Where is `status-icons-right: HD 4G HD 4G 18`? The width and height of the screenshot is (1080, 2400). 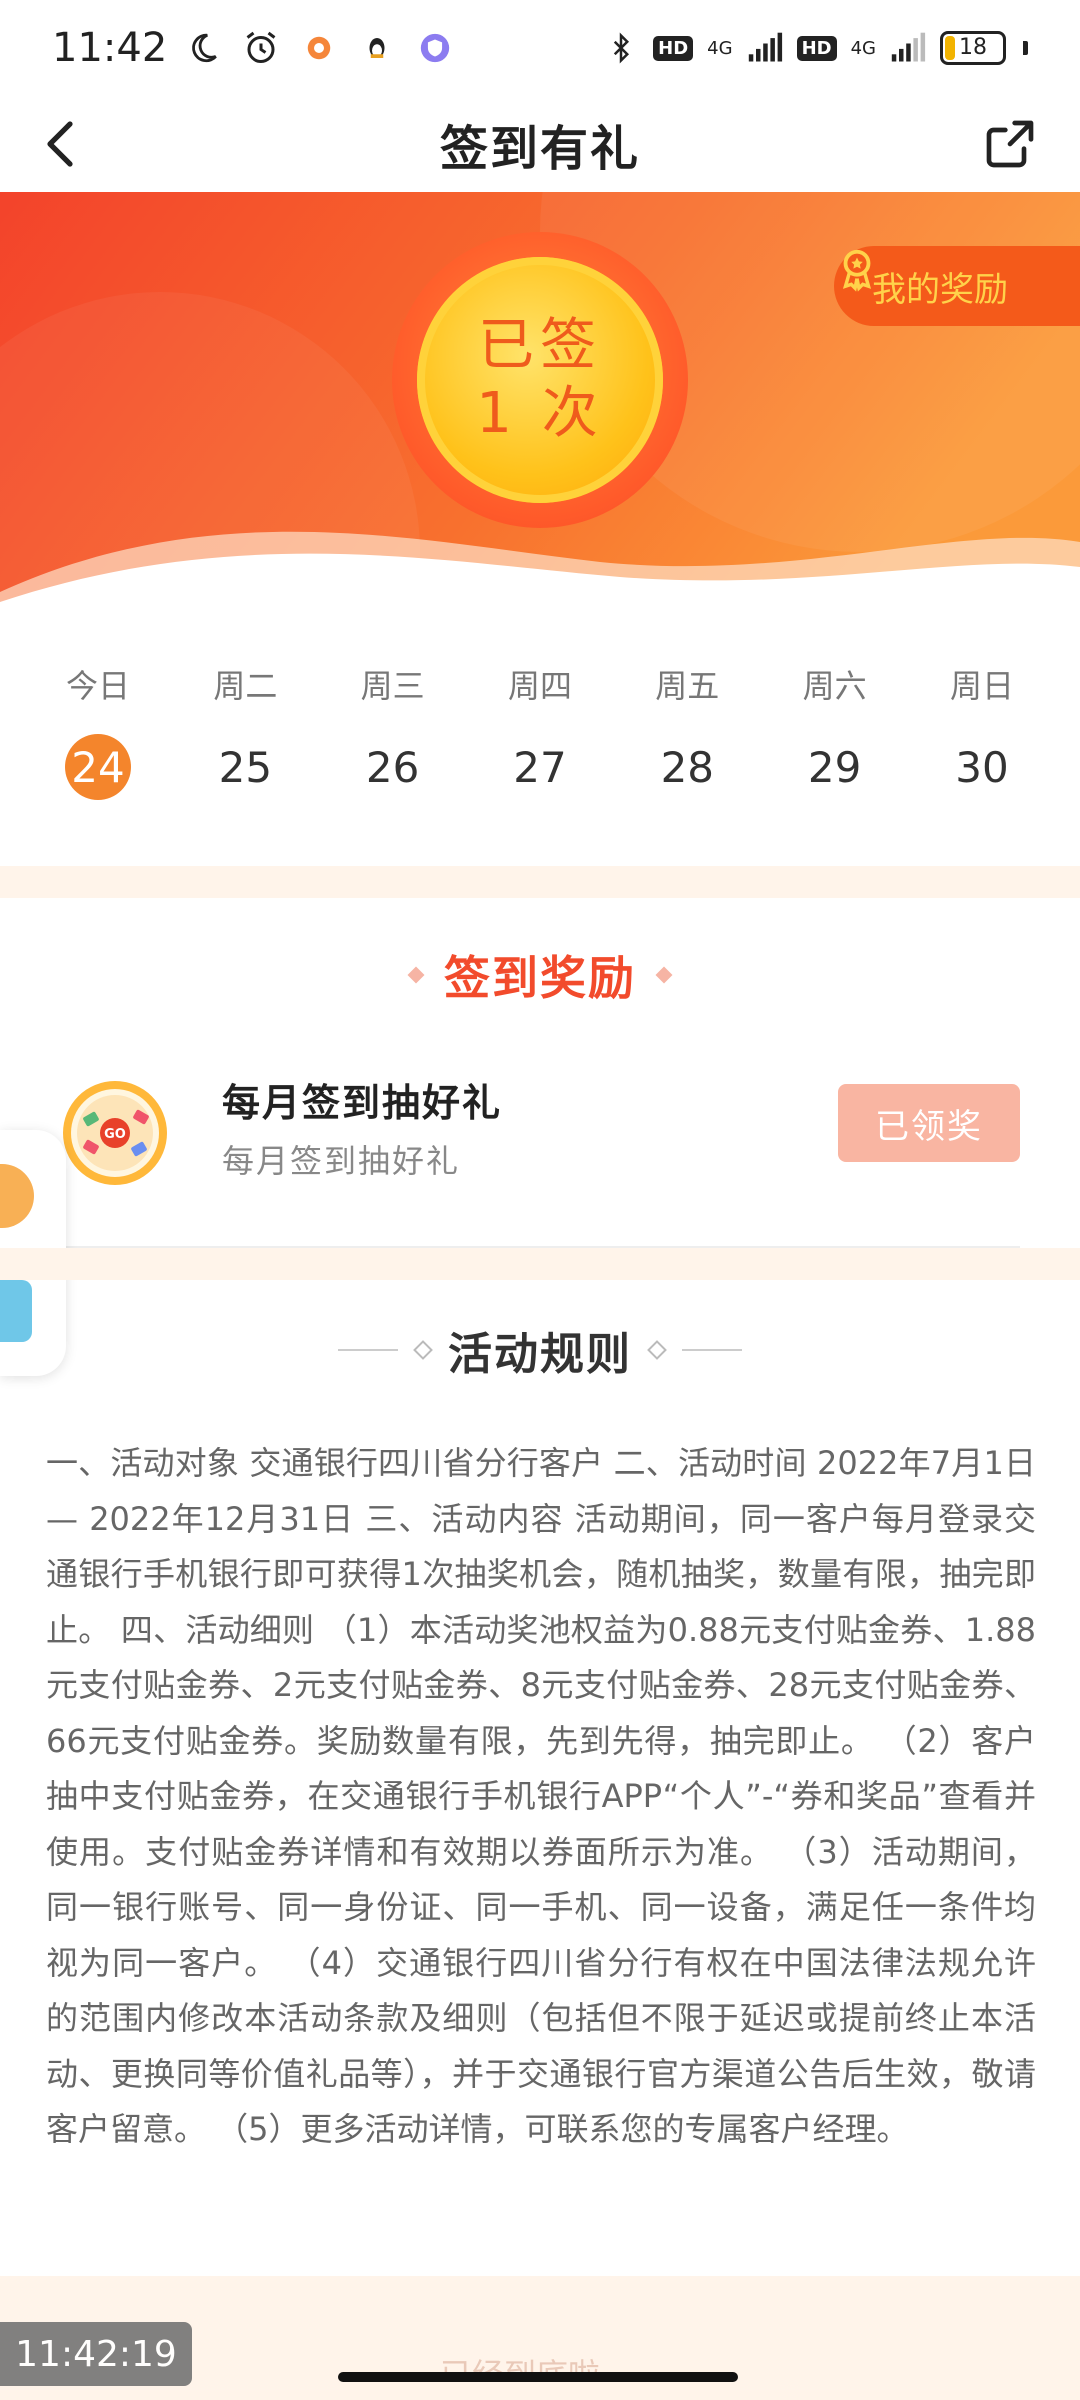 status-icons-right: HD 4G HD 4G 18 is located at coordinates (815, 48).